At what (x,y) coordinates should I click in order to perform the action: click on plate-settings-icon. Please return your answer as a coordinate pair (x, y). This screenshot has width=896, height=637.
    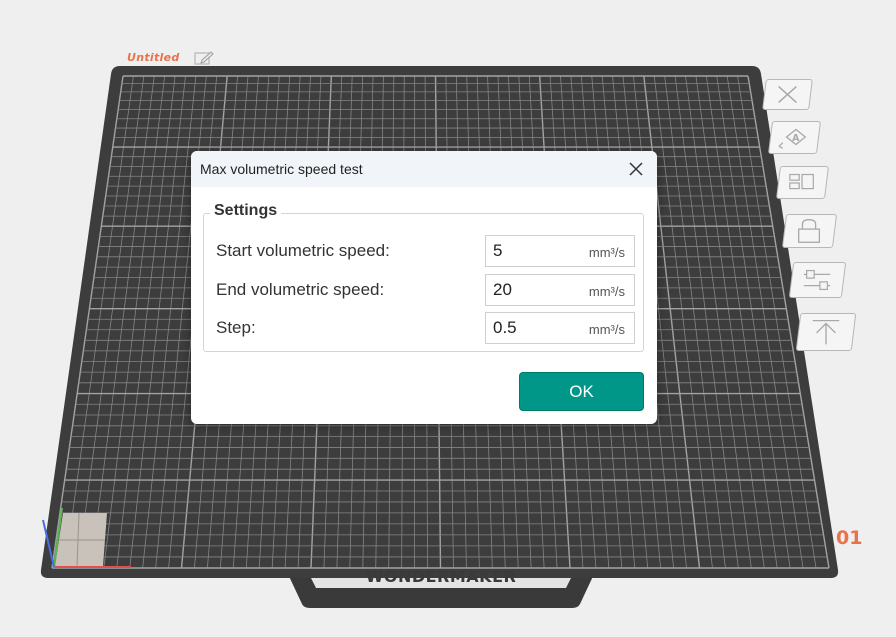
    Looking at the image, I should click on (817, 280).